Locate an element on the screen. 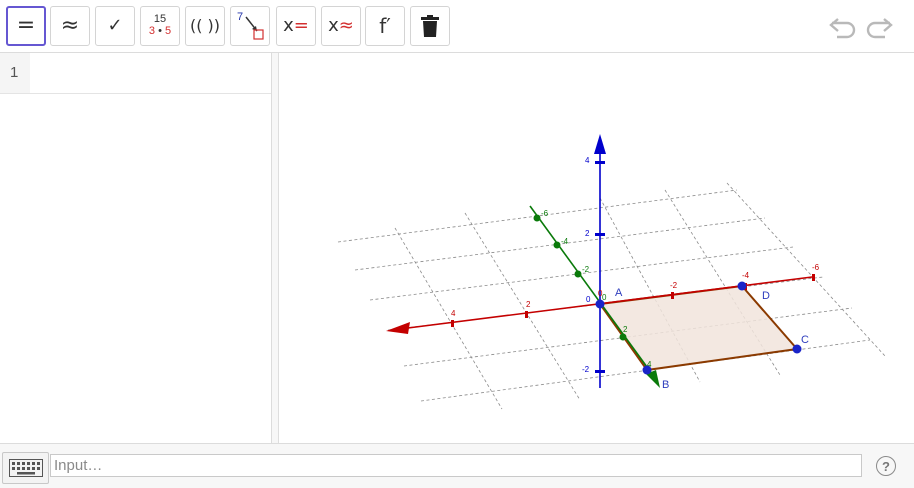  point-d-label: D is located at coordinates (766, 296).